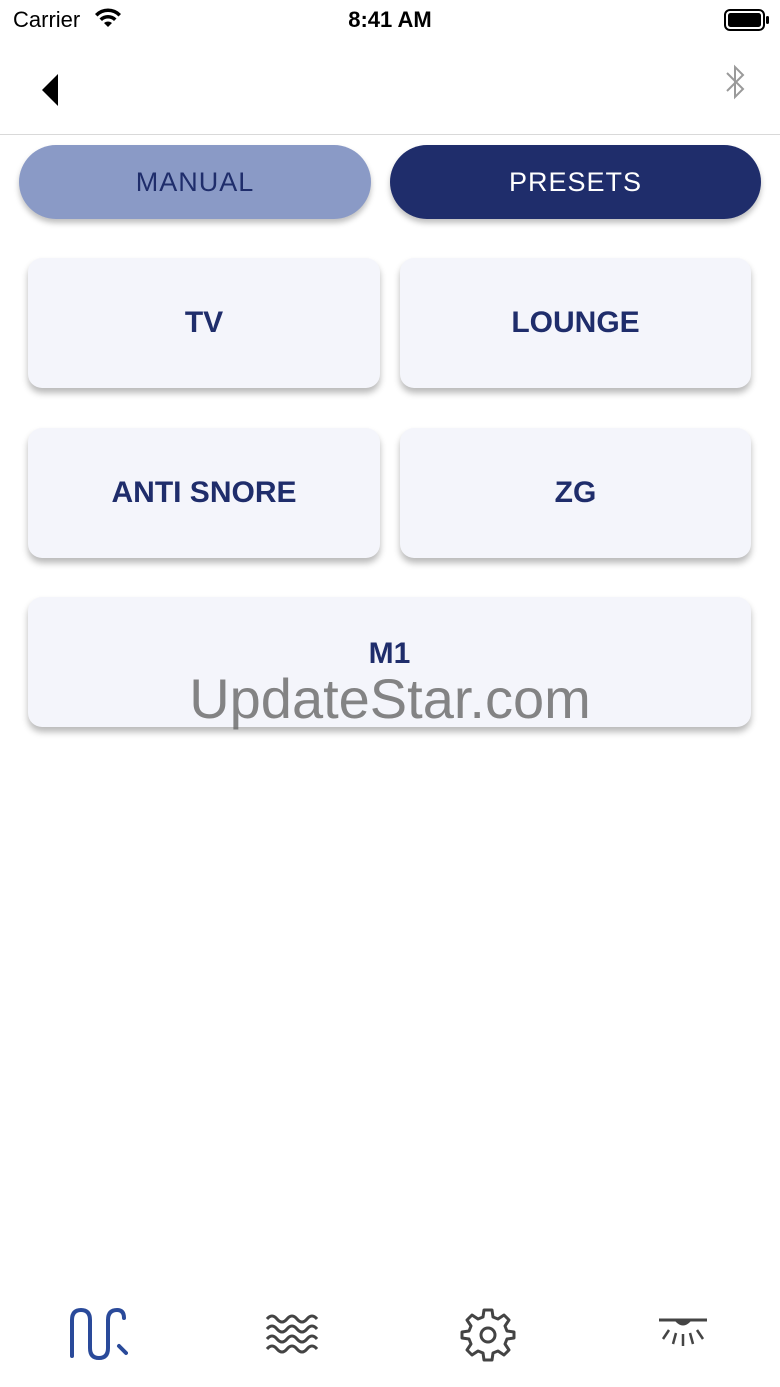 This screenshot has width=780, height=1387. What do you see at coordinates (390, 87) in the screenshot?
I see `nav-bar` at bounding box center [390, 87].